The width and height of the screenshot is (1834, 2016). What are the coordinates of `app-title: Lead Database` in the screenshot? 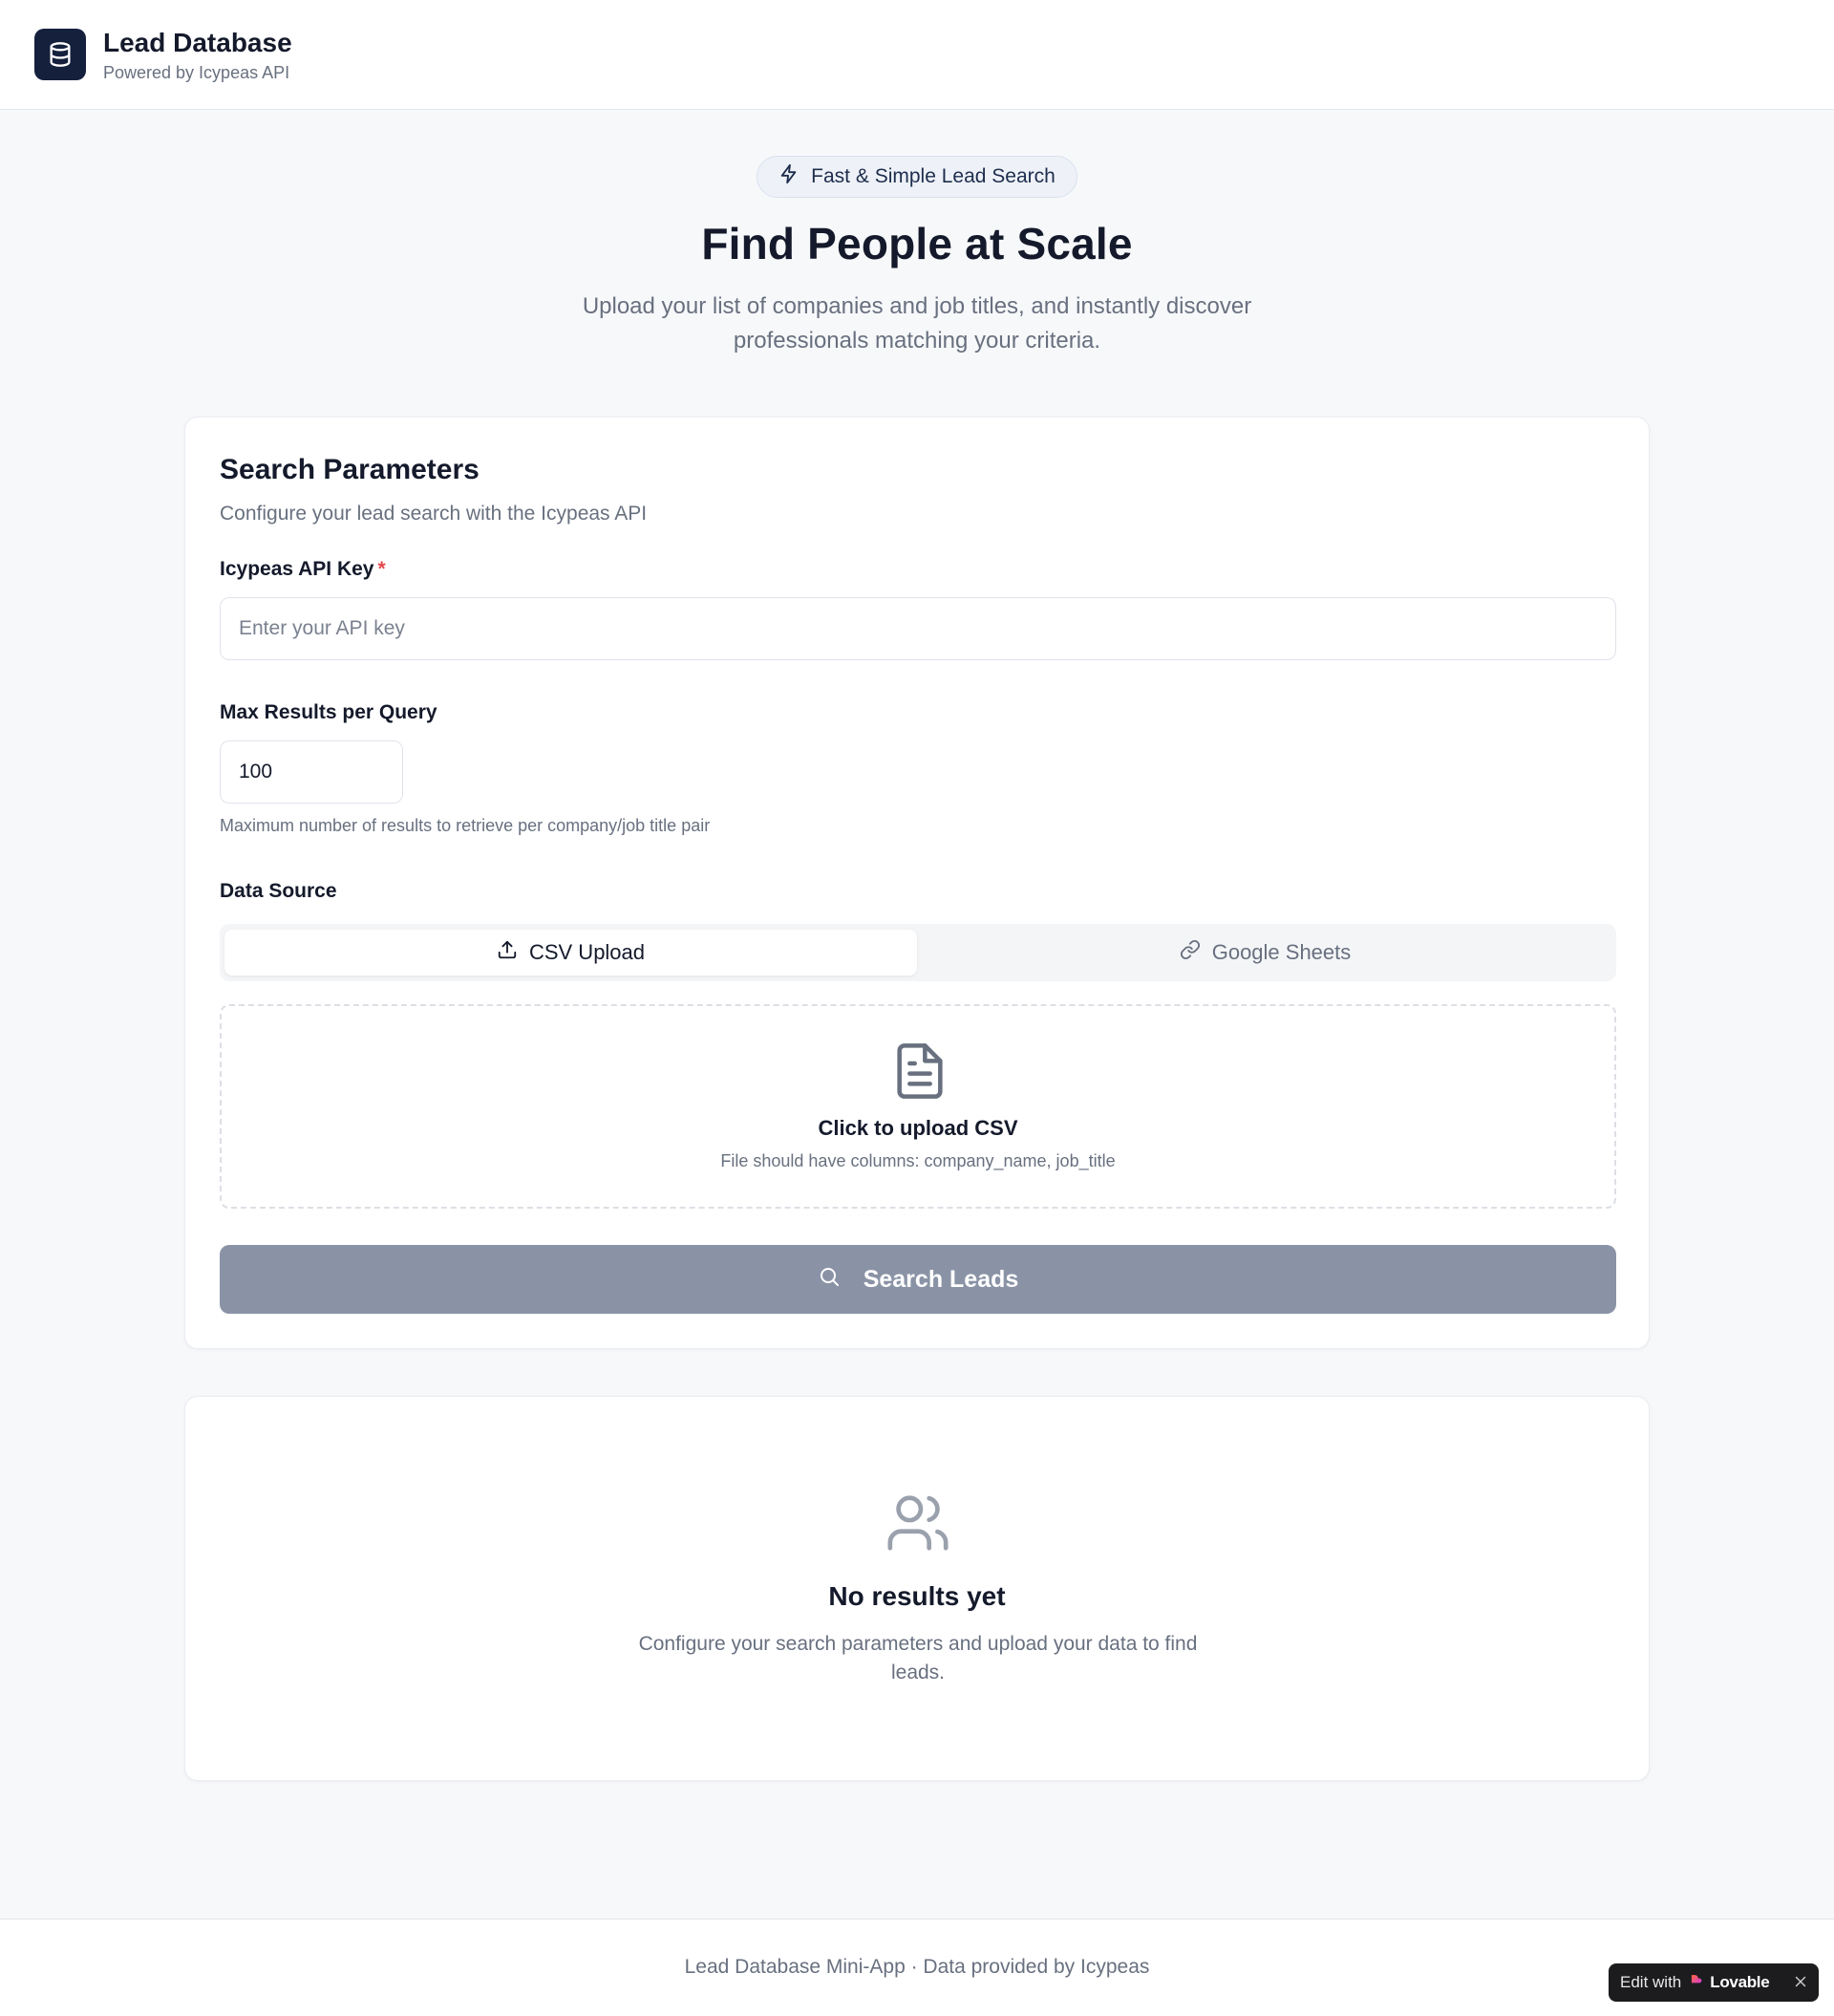 It's located at (198, 42).